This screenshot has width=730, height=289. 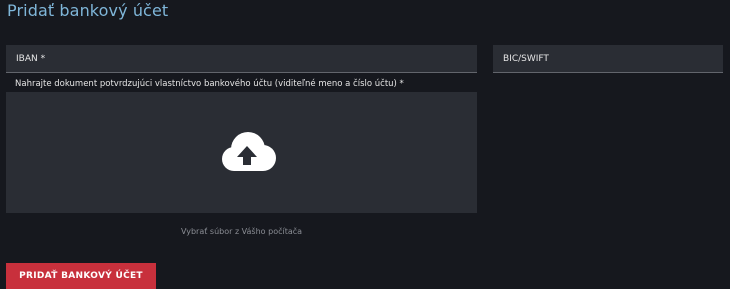 What do you see at coordinates (241, 231) in the screenshot?
I see `select-file-hint: Vybrať súbor z Vášho počítača` at bounding box center [241, 231].